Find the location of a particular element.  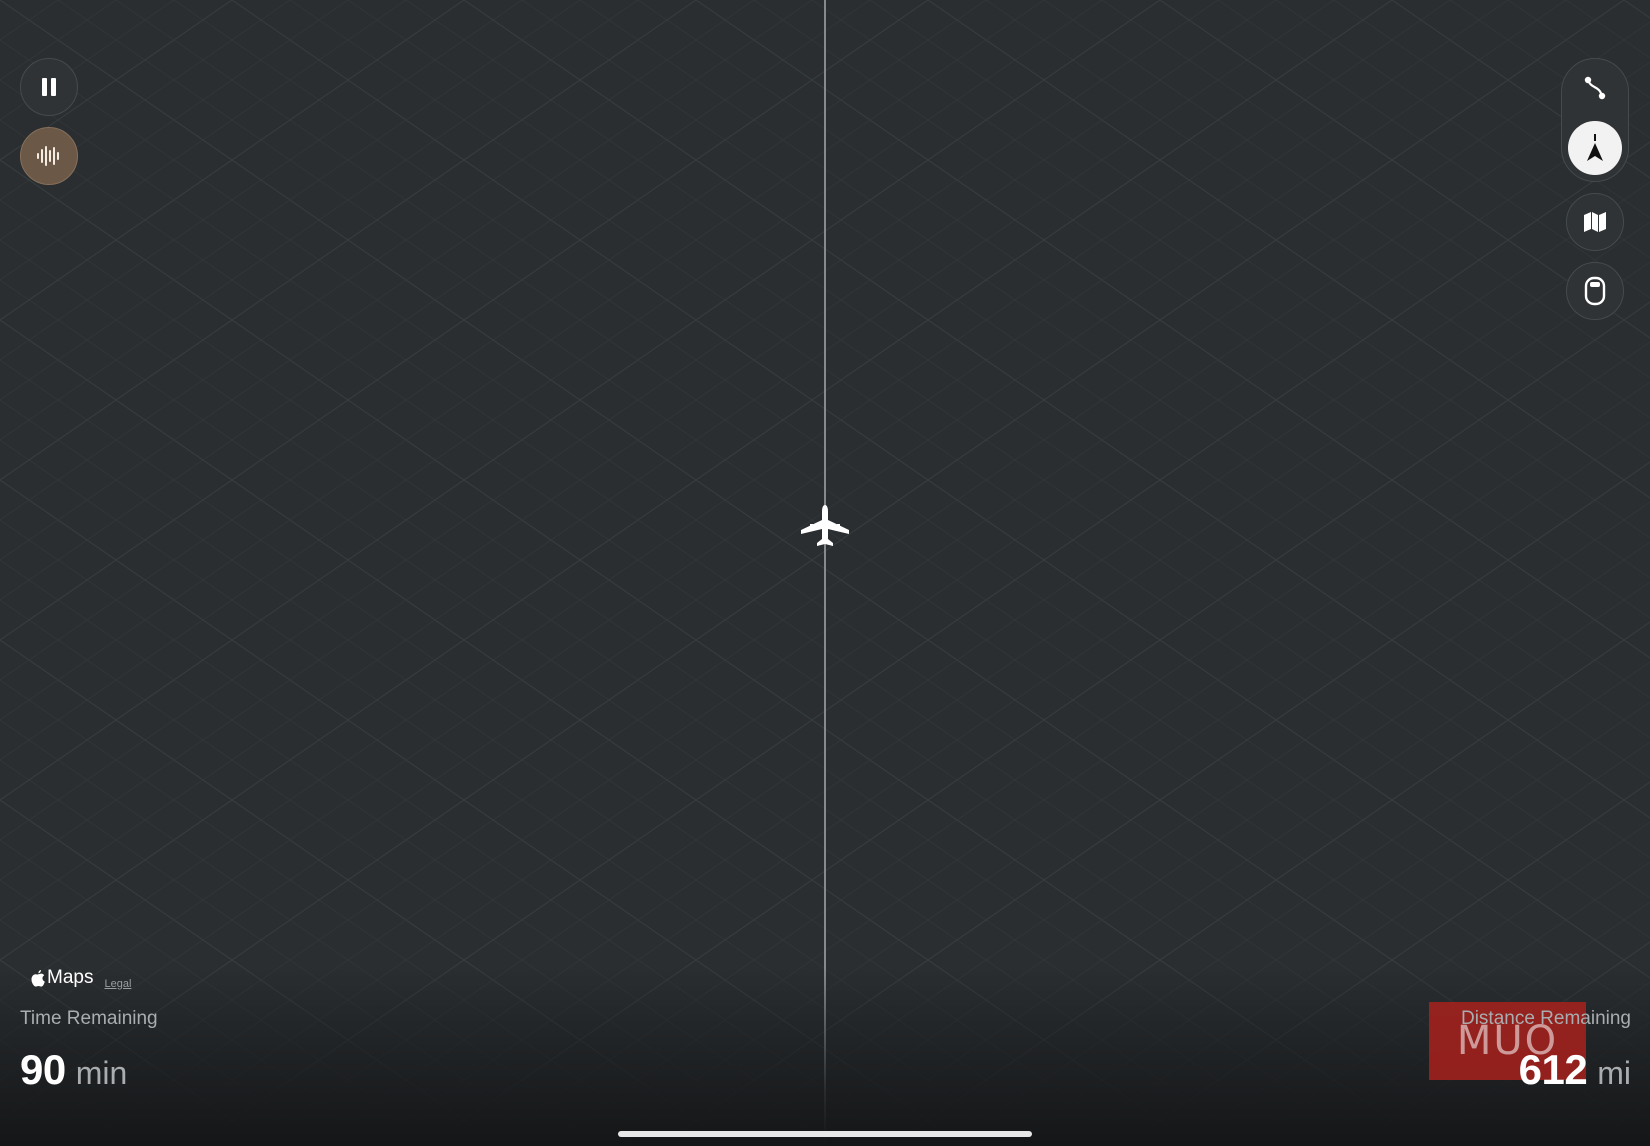

distance-remaining-unit: mi is located at coordinates (1614, 1073).